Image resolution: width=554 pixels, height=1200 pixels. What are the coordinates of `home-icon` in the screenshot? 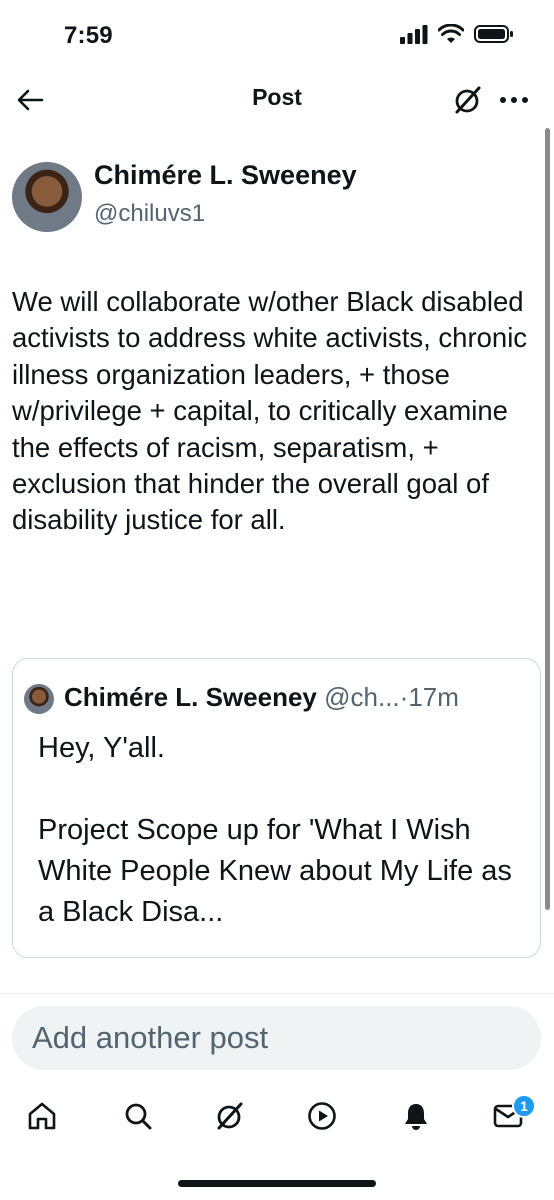 It's located at (42, 1116).